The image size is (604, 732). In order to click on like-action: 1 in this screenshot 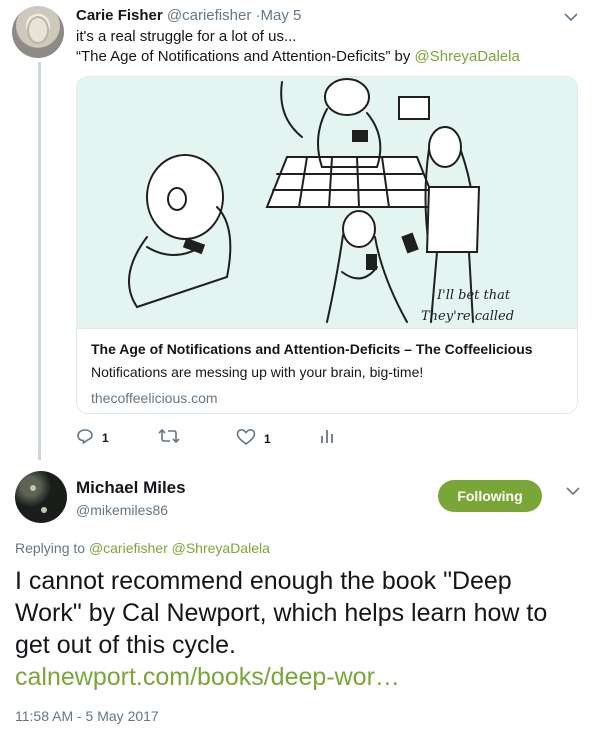, I will do `click(253, 438)`.